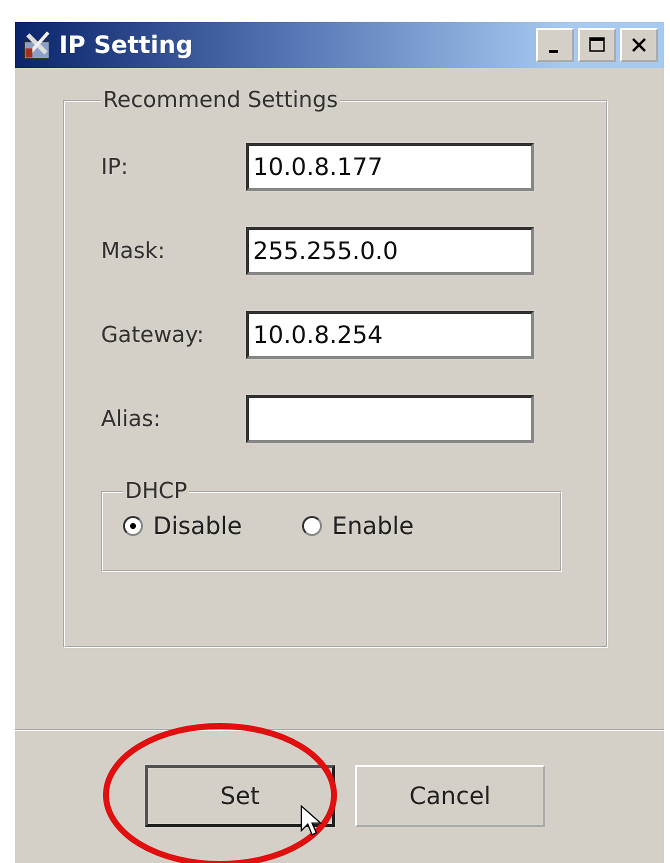 Image resolution: width=670 pixels, height=863 pixels. I want to click on dialog-button: Cancel, so click(450, 796).